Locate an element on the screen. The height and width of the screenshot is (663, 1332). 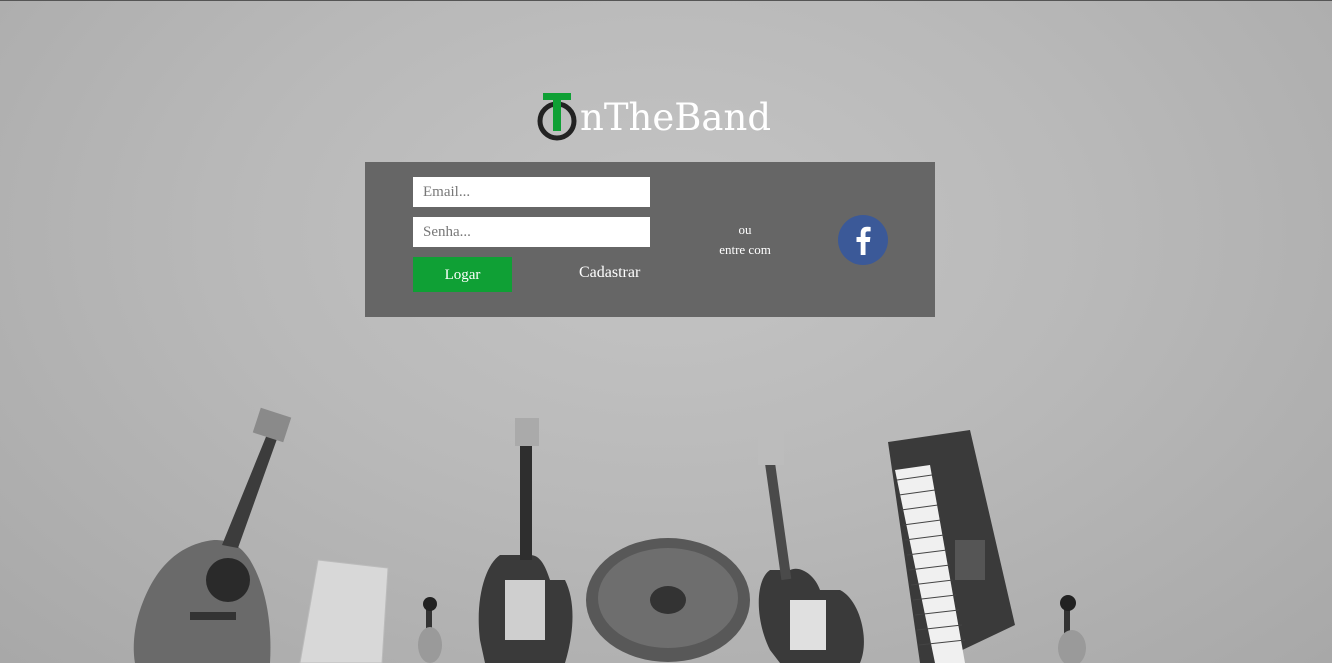
acoustic-guitar-illustration is located at coordinates (212, 535).